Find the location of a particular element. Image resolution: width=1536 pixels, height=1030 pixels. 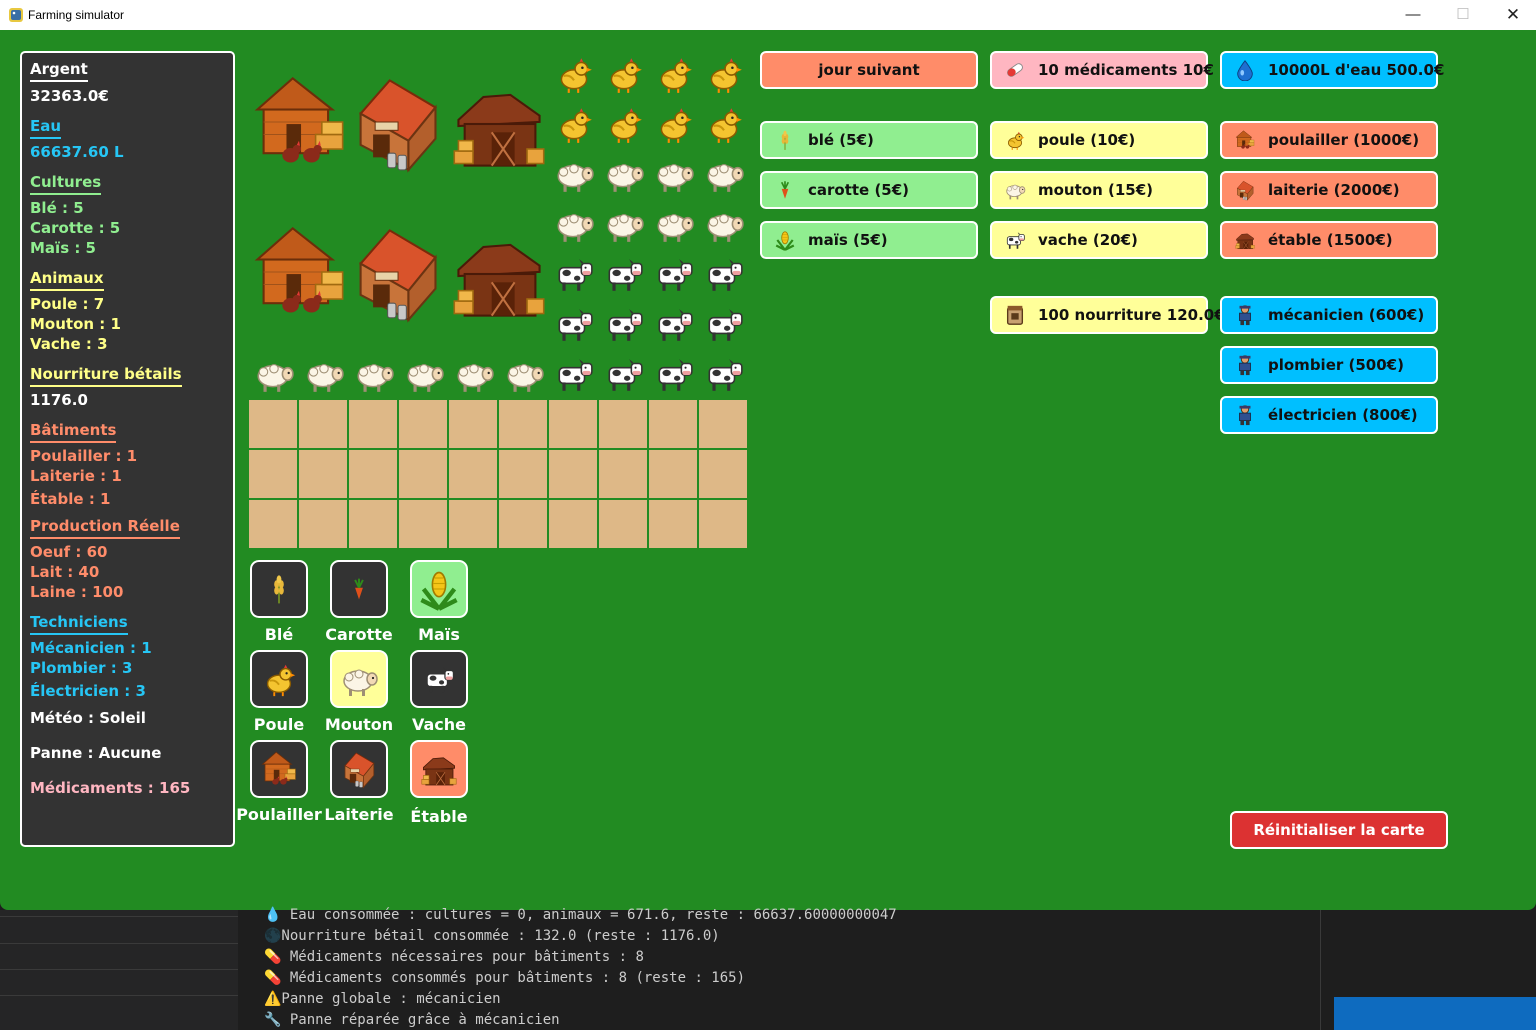

buy-ble-button: blé (5€) is located at coordinates (869, 140).